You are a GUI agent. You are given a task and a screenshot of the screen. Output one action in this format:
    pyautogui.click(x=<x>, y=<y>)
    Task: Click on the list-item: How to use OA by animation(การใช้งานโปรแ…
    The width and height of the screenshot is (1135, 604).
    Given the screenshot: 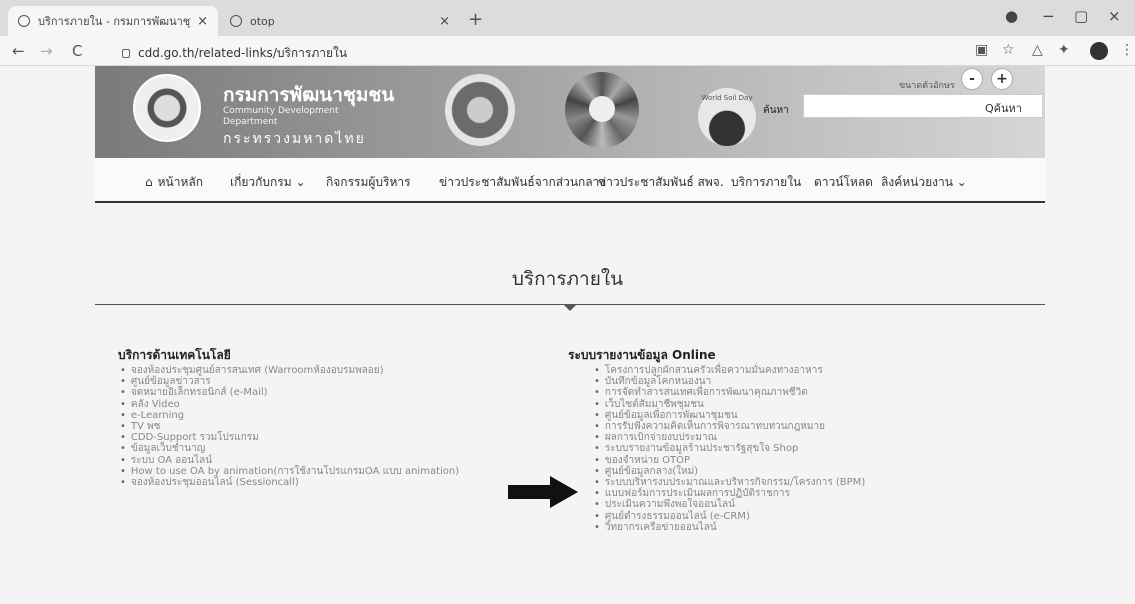 What is the action you would take?
    pyautogui.click(x=289, y=471)
    